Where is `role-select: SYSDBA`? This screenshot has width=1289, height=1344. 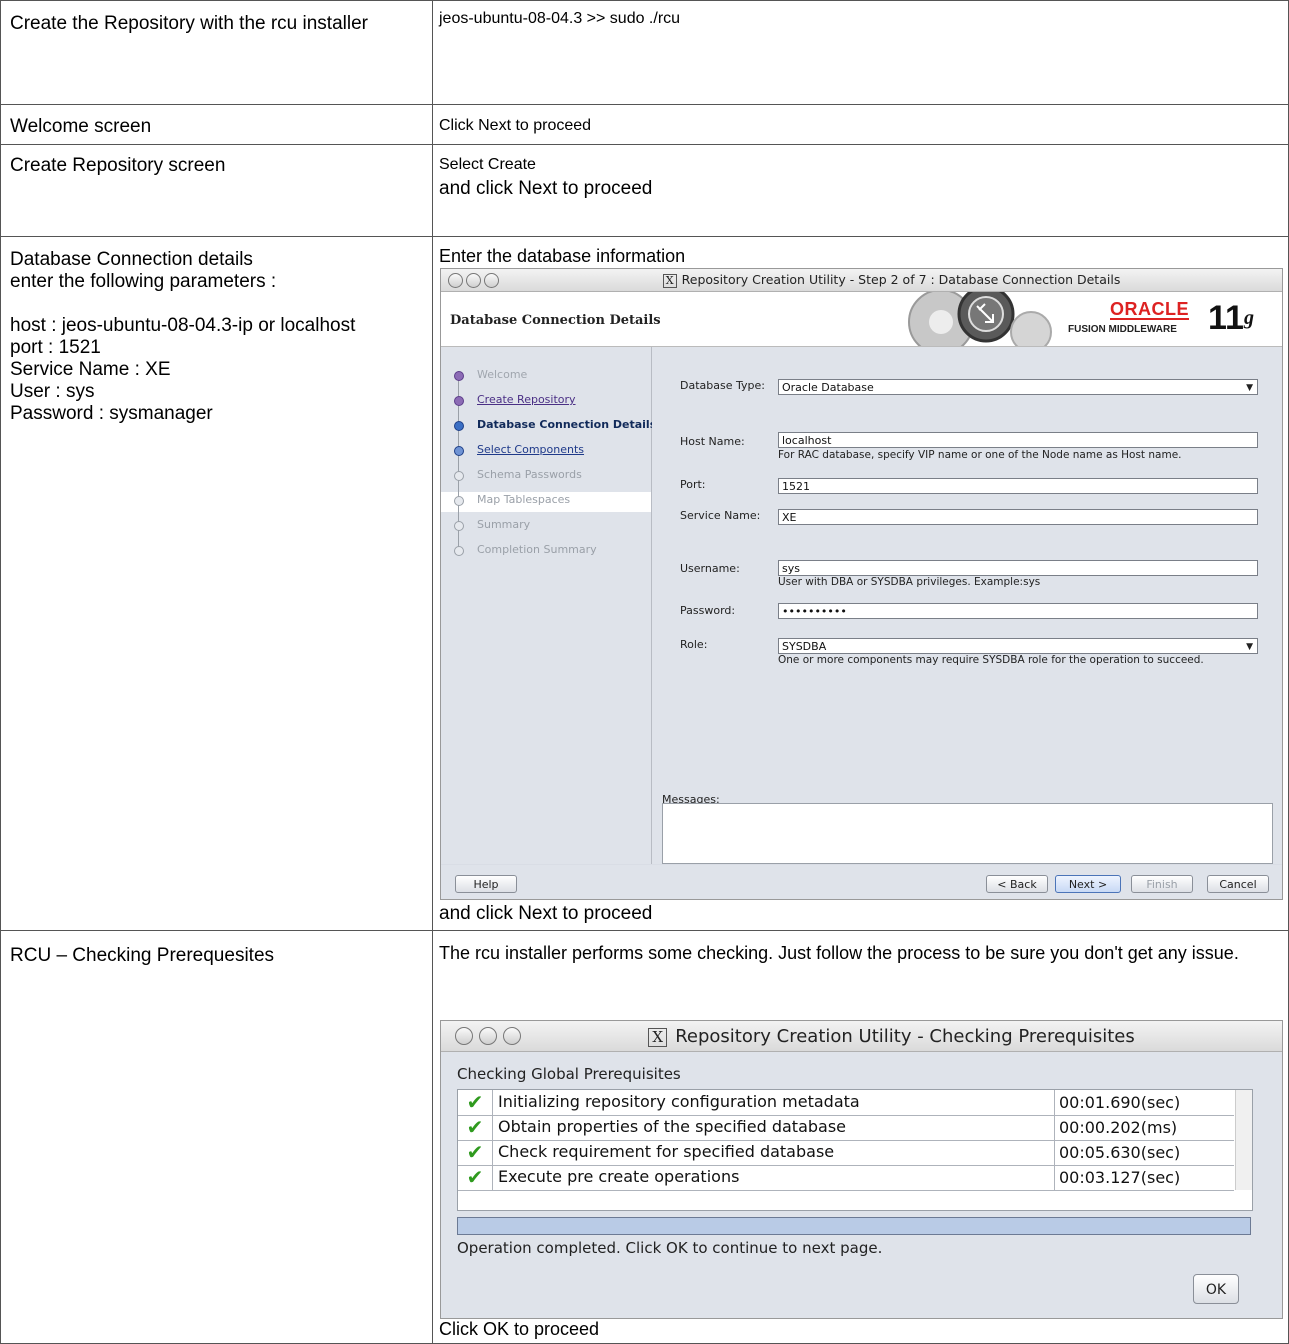 role-select: SYSDBA is located at coordinates (1018, 646).